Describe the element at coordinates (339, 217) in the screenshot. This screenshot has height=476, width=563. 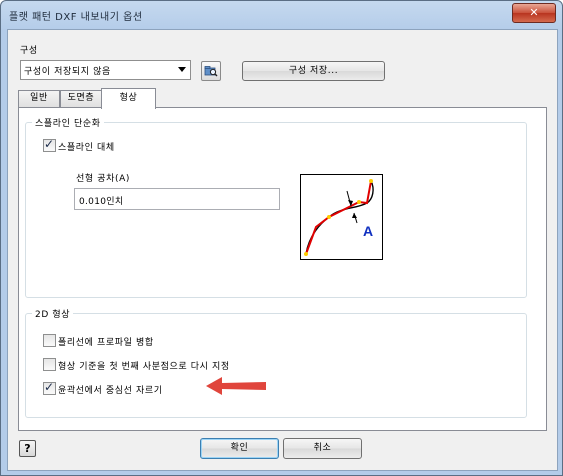
I see `spline-diagram-image` at that location.